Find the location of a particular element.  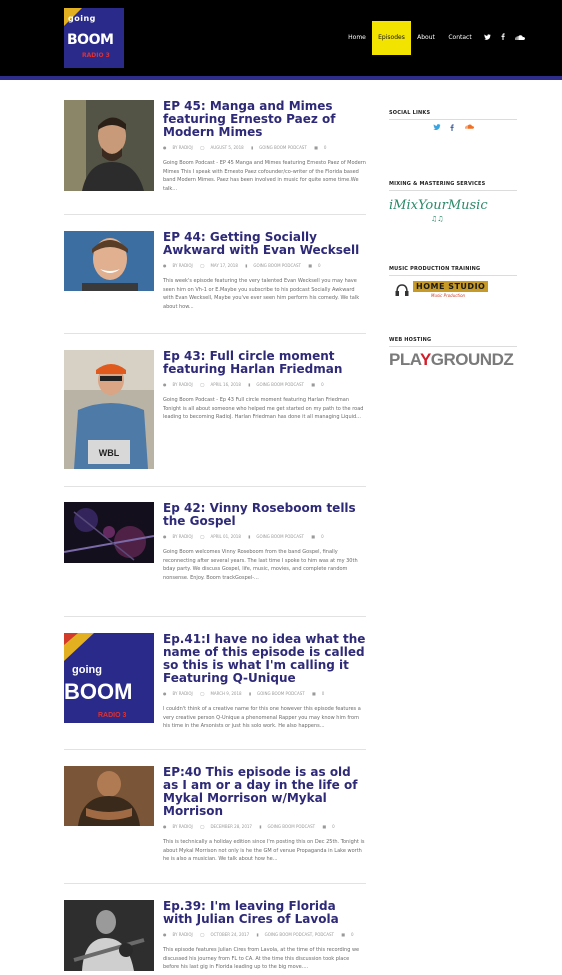

widget-social-links: SOCIAL LINKS is located at coordinates (453, 120).